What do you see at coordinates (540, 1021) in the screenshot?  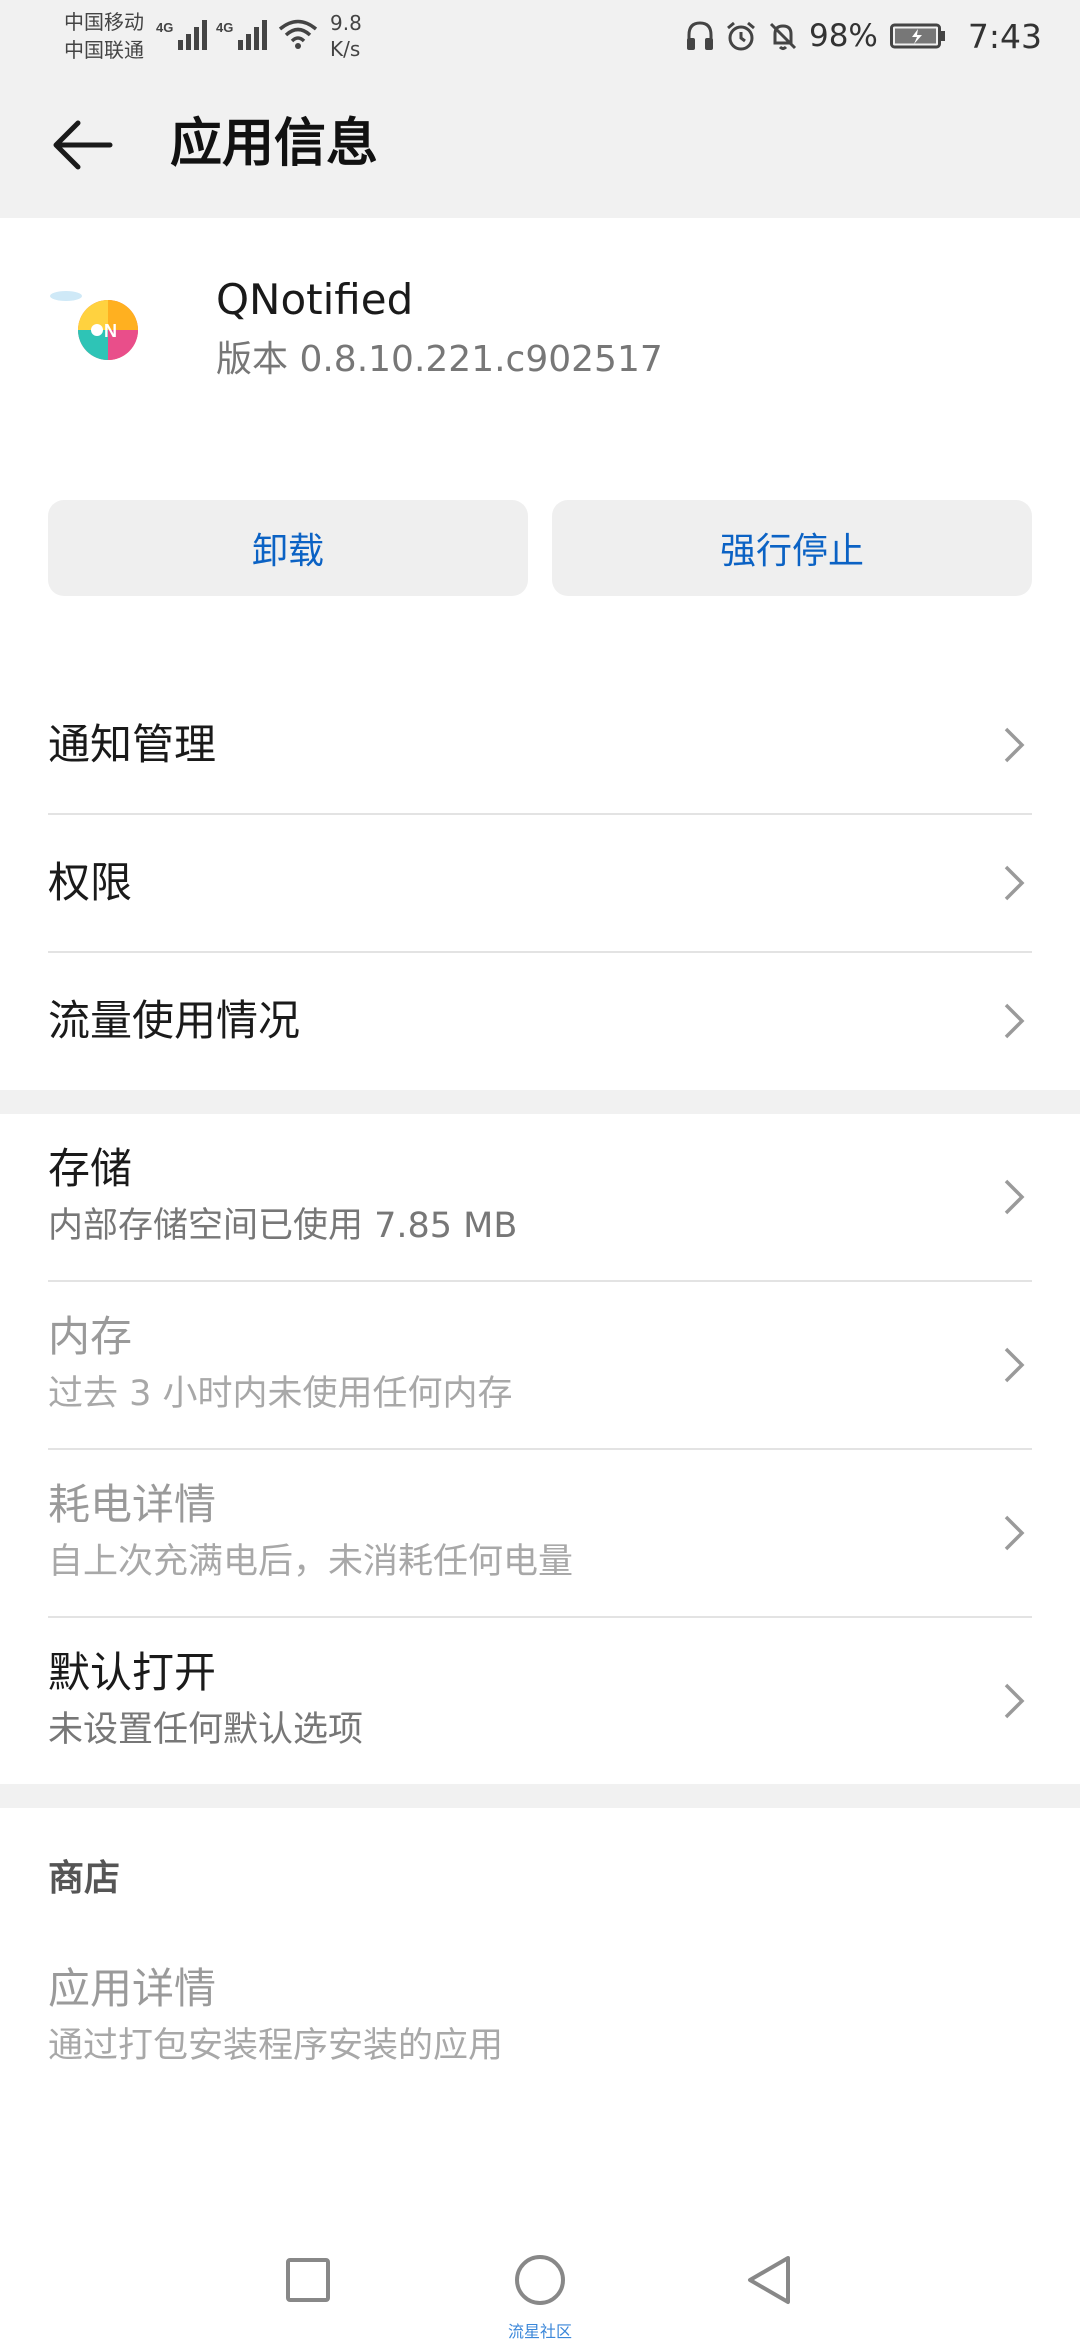 I see `menu-item-data-usage: 流量使用情况` at bounding box center [540, 1021].